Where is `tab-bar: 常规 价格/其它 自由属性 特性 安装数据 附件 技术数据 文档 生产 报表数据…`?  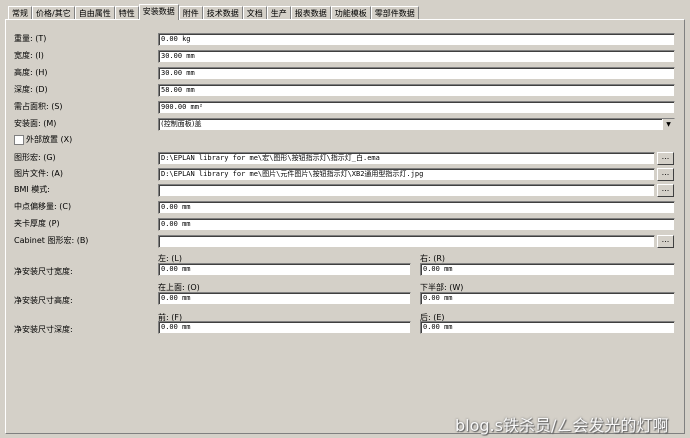
tab-bar: 常规 价格/其它 自由属性 特性 安装数据 附件 技术数据 文档 生产 报表数据… is located at coordinates (213, 12).